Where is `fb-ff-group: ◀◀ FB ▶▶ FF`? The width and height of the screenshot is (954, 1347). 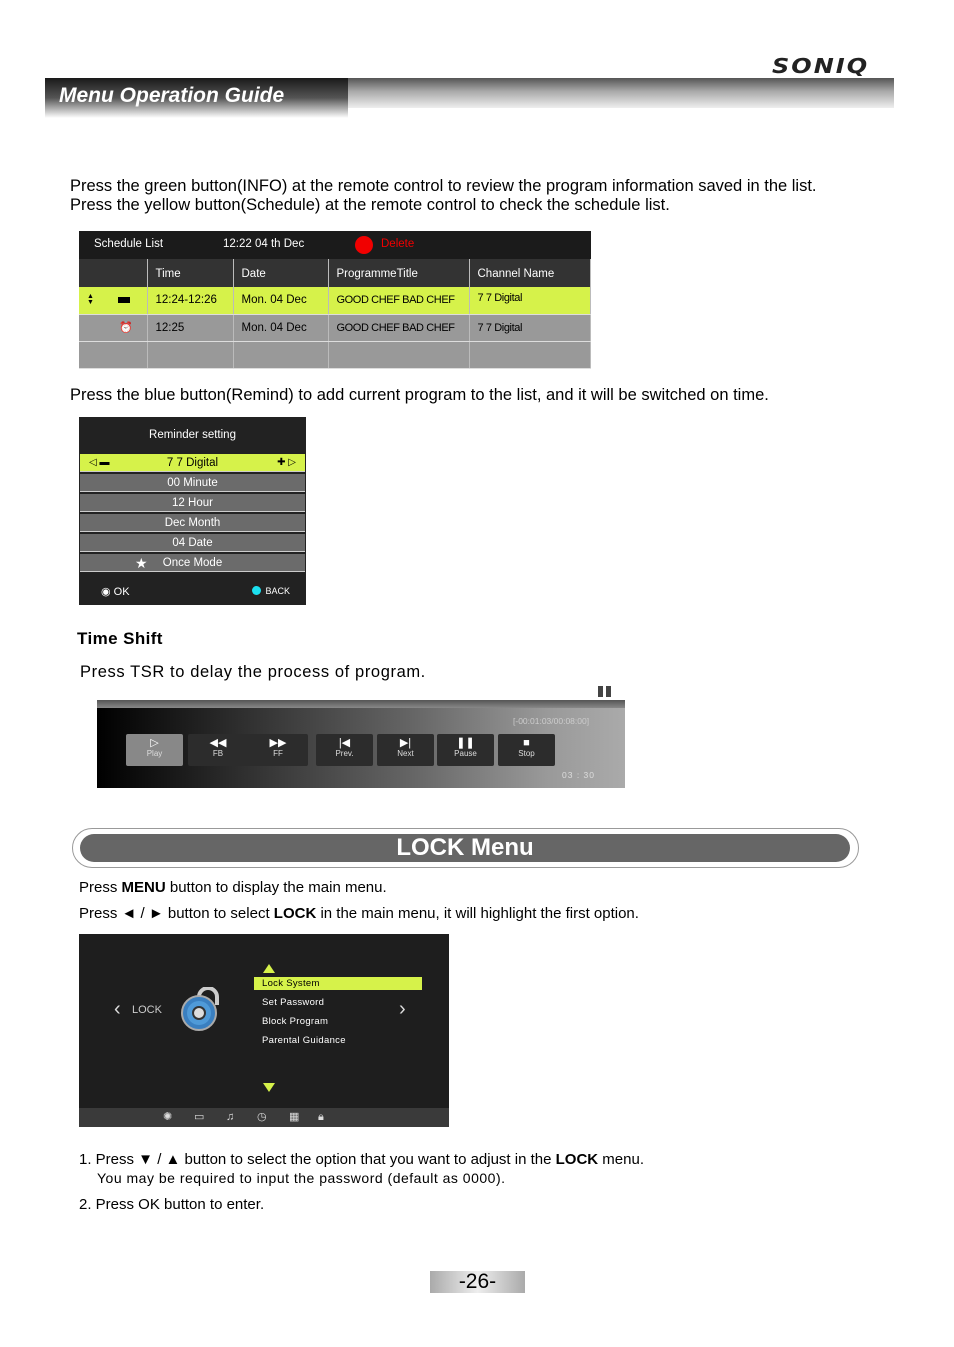
fb-ff-group: ◀◀ FB ▶▶ FF is located at coordinates (248, 750).